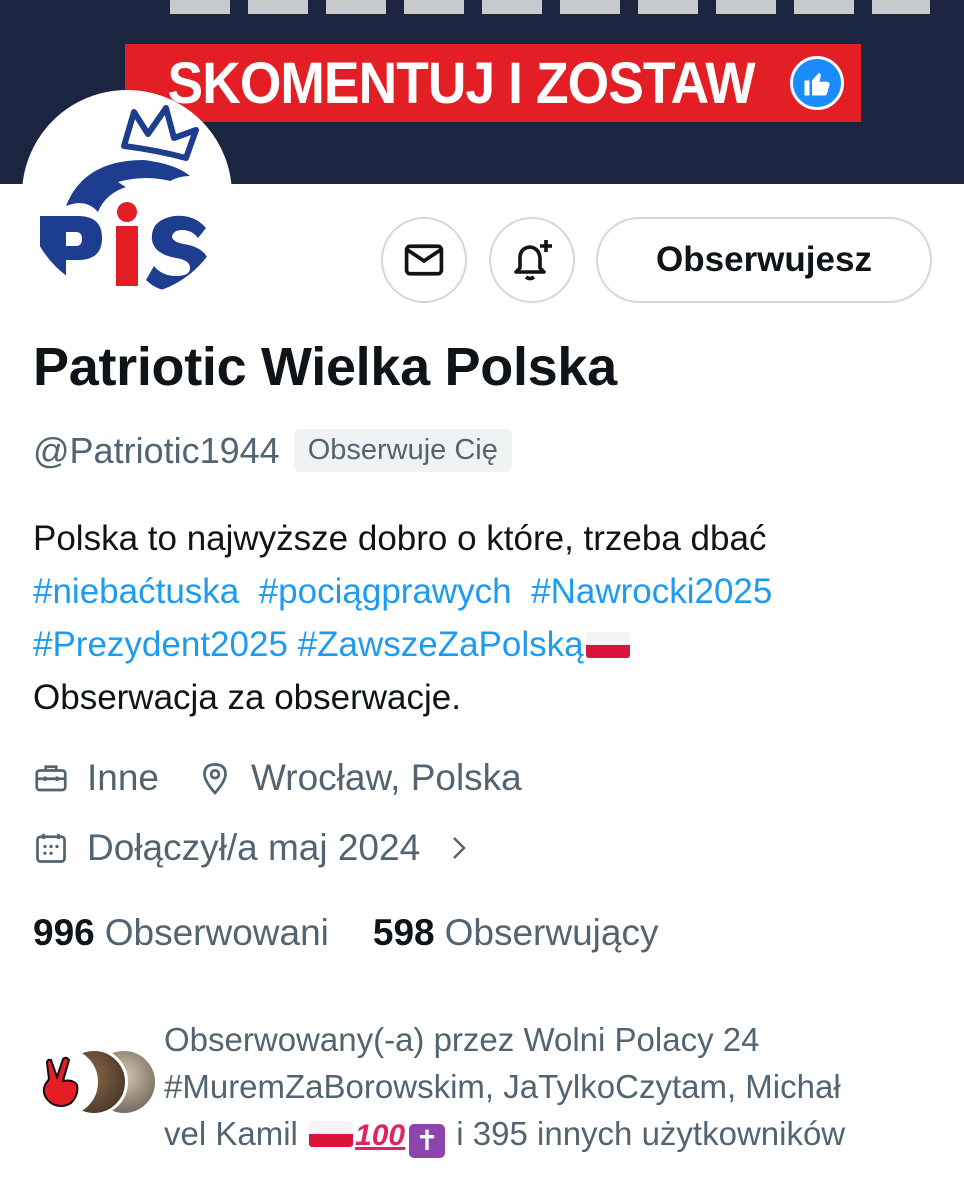 The height and width of the screenshot is (1200, 964). I want to click on follow-stats: 996 Obserwowani 598 Obserwujący, so click(367, 933).